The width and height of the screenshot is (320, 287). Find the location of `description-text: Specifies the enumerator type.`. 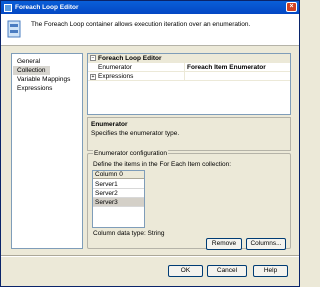

description-text: Specifies the enumerator type. is located at coordinates (135, 133).